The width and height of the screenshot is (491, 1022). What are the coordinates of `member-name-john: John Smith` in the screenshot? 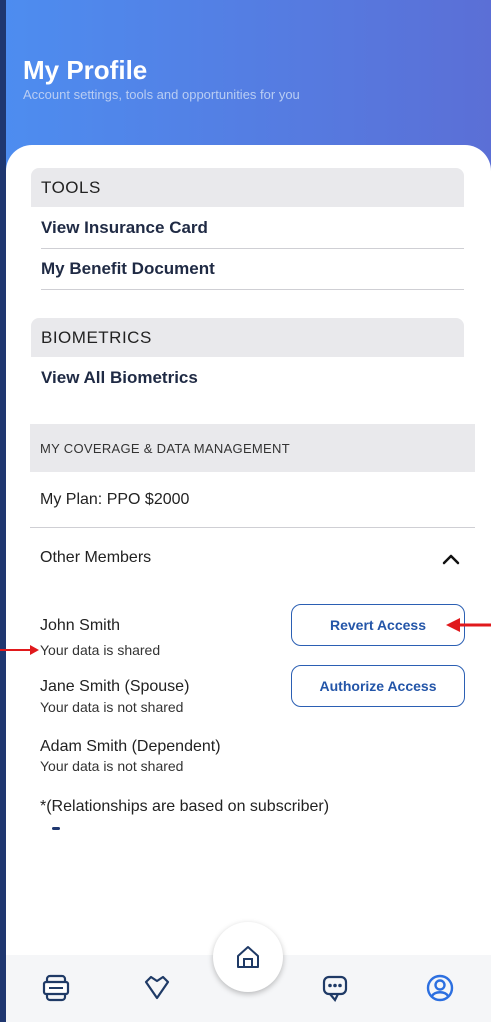 It's located at (80, 625).